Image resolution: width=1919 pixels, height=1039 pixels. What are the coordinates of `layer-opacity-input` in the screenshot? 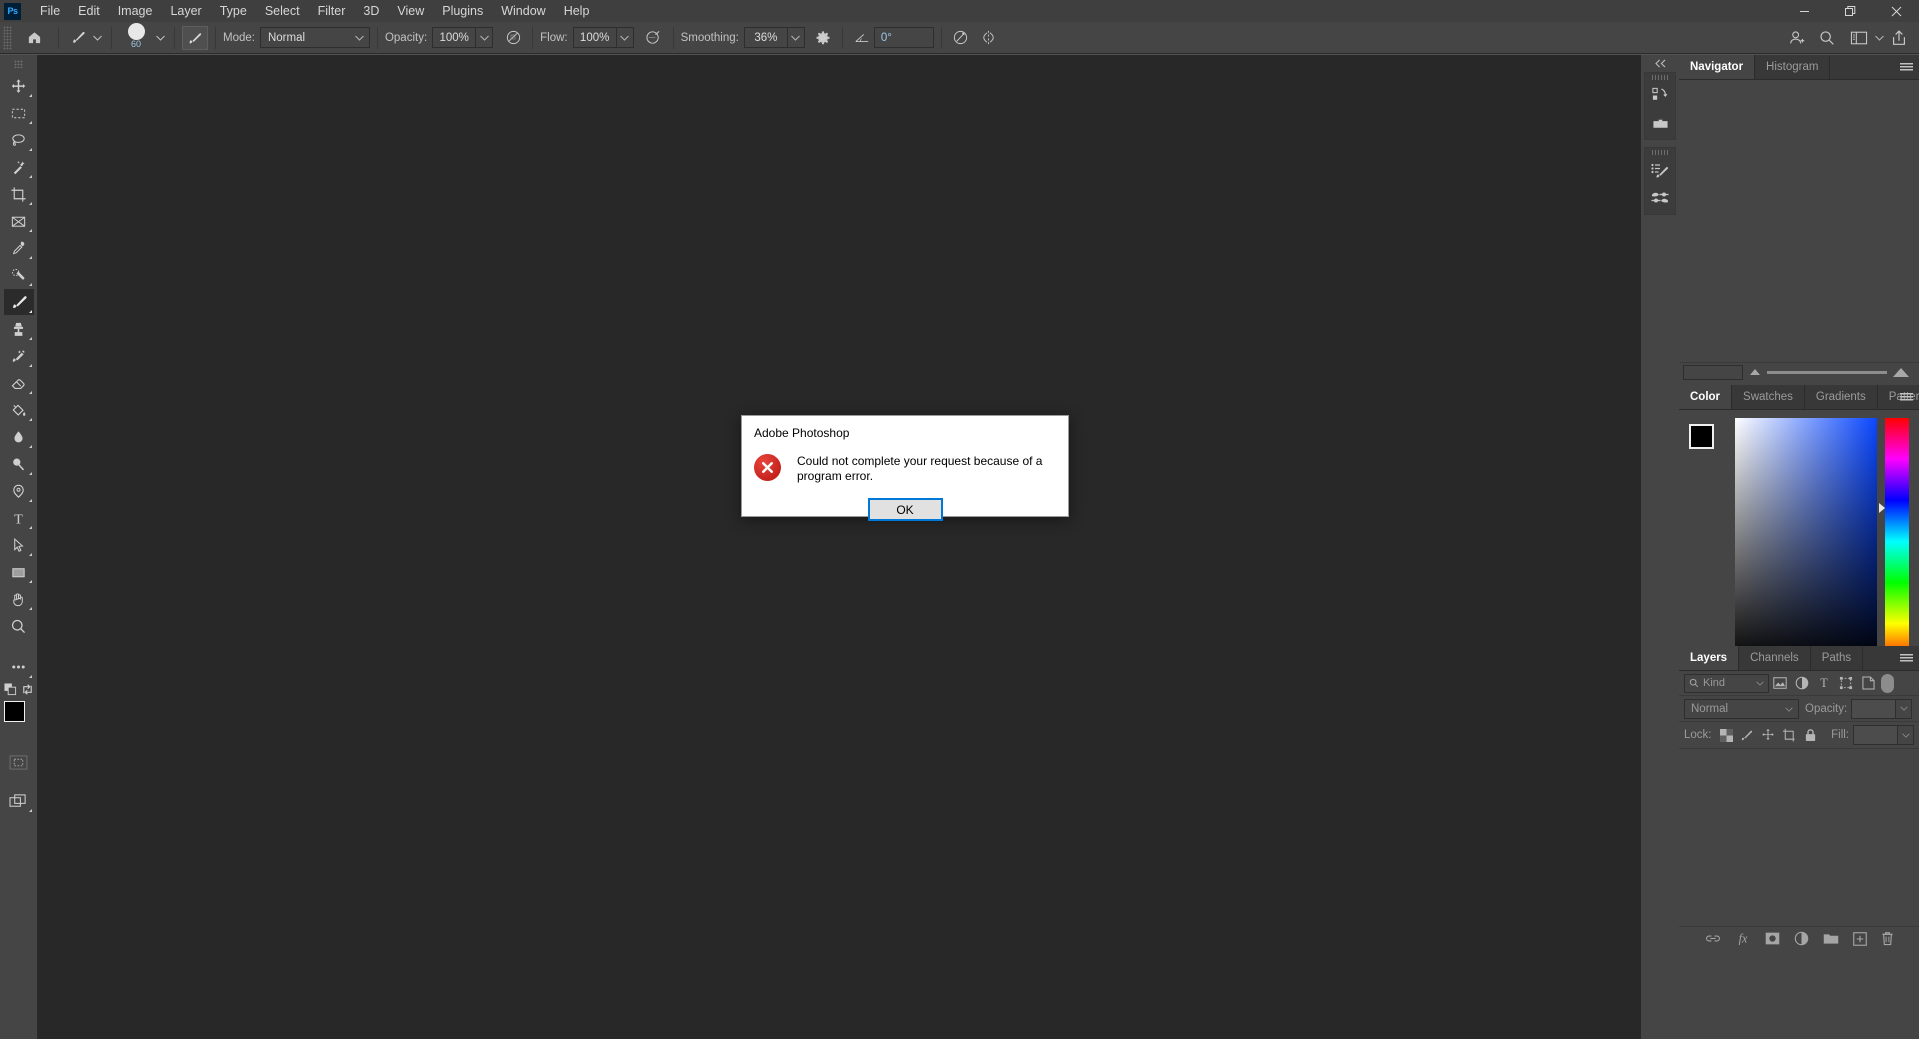 It's located at (1874, 708).